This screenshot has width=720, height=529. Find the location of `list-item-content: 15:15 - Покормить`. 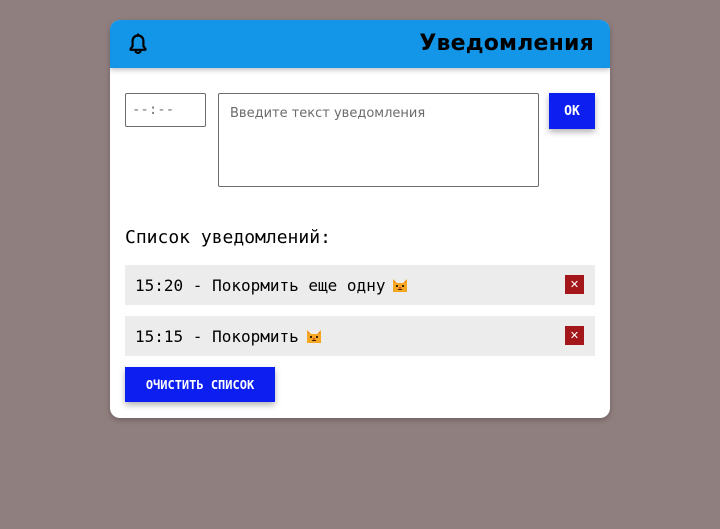

list-item-content: 15:15 - Покормить is located at coordinates (229, 337).